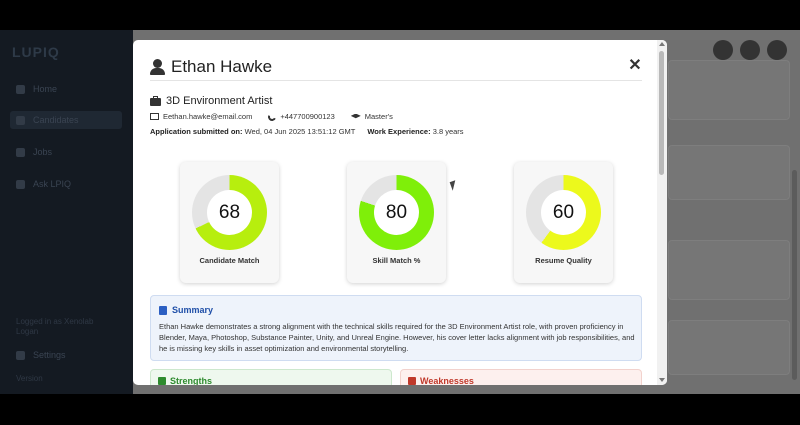 Image resolution: width=800 pixels, height=425 pixels. What do you see at coordinates (396, 80) in the screenshot?
I see `divider` at bounding box center [396, 80].